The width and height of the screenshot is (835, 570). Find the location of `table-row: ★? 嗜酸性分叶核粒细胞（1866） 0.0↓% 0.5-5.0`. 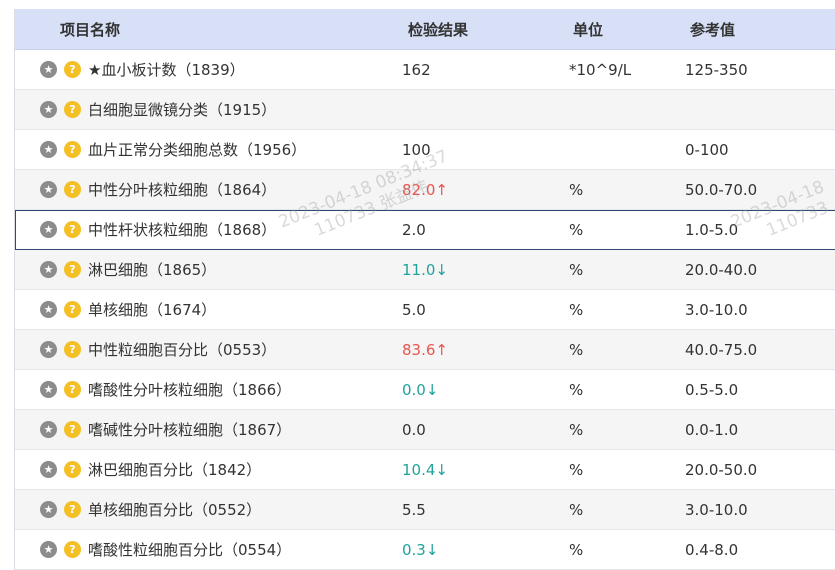

table-row: ★? 嗜酸性分叶核粒细胞（1866） 0.0↓% 0.5-5.0 is located at coordinates (425, 390).